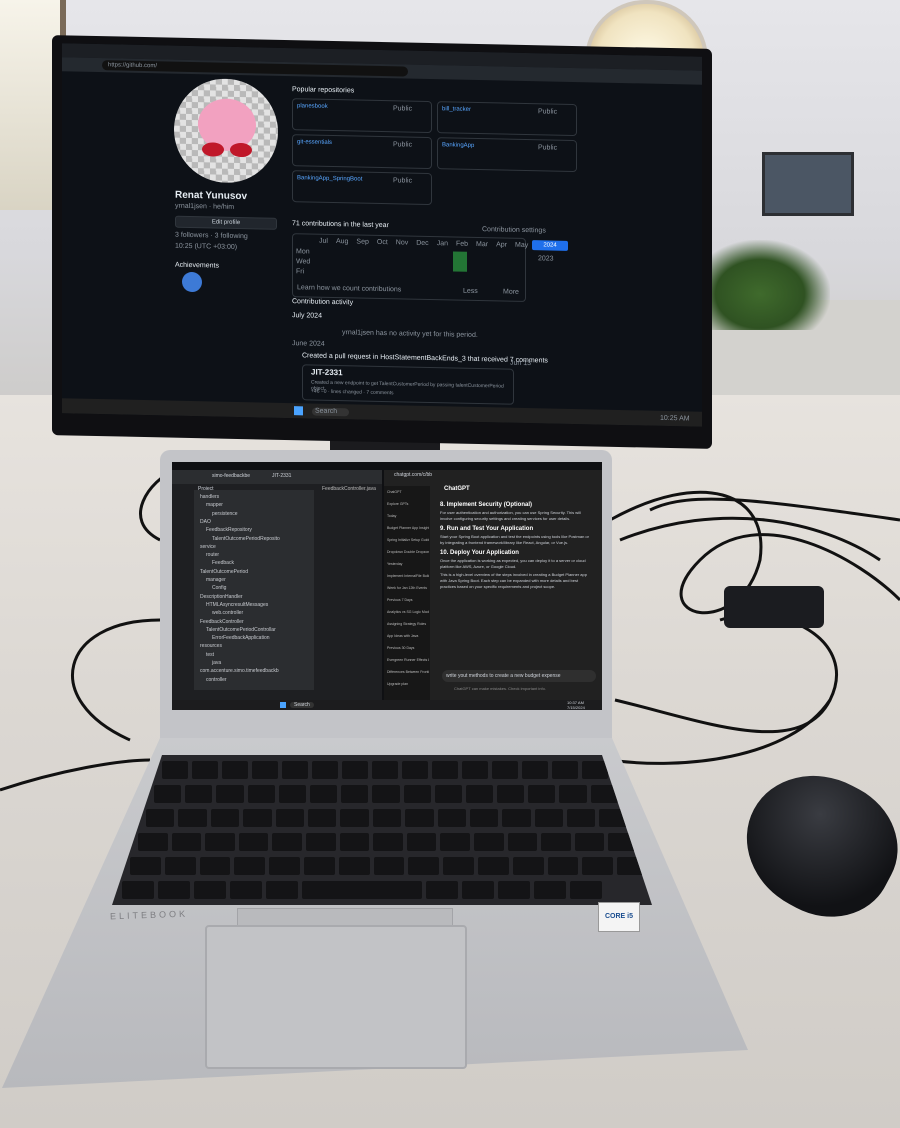 The image size is (900, 1128). What do you see at coordinates (408, 552) in the screenshot?
I see `chat-sidebar-item: Dropdown Double Dropzoning` at bounding box center [408, 552].